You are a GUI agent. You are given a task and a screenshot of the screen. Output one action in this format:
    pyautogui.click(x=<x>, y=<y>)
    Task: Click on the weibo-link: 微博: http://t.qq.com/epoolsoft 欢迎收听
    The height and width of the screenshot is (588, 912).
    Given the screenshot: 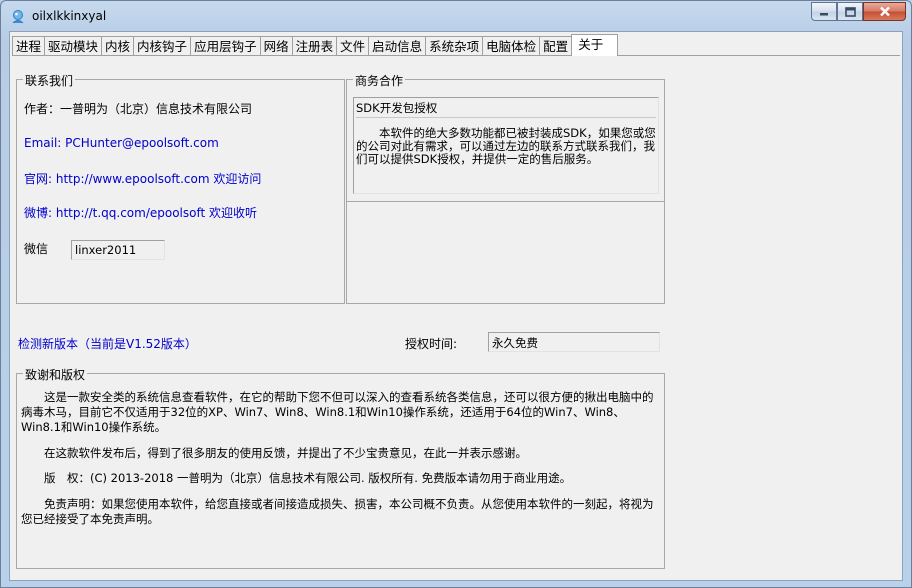 What is the action you would take?
    pyautogui.click(x=140, y=212)
    